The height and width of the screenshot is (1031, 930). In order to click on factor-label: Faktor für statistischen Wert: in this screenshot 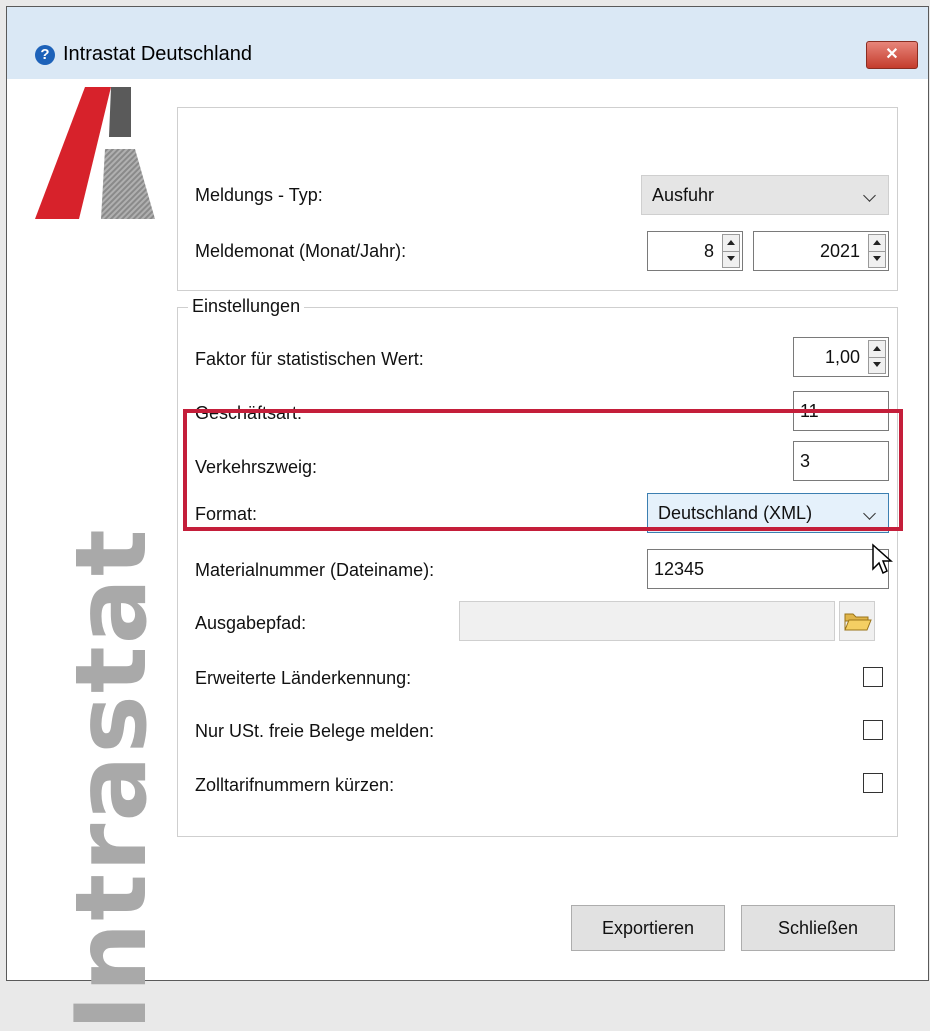, I will do `click(309, 359)`.